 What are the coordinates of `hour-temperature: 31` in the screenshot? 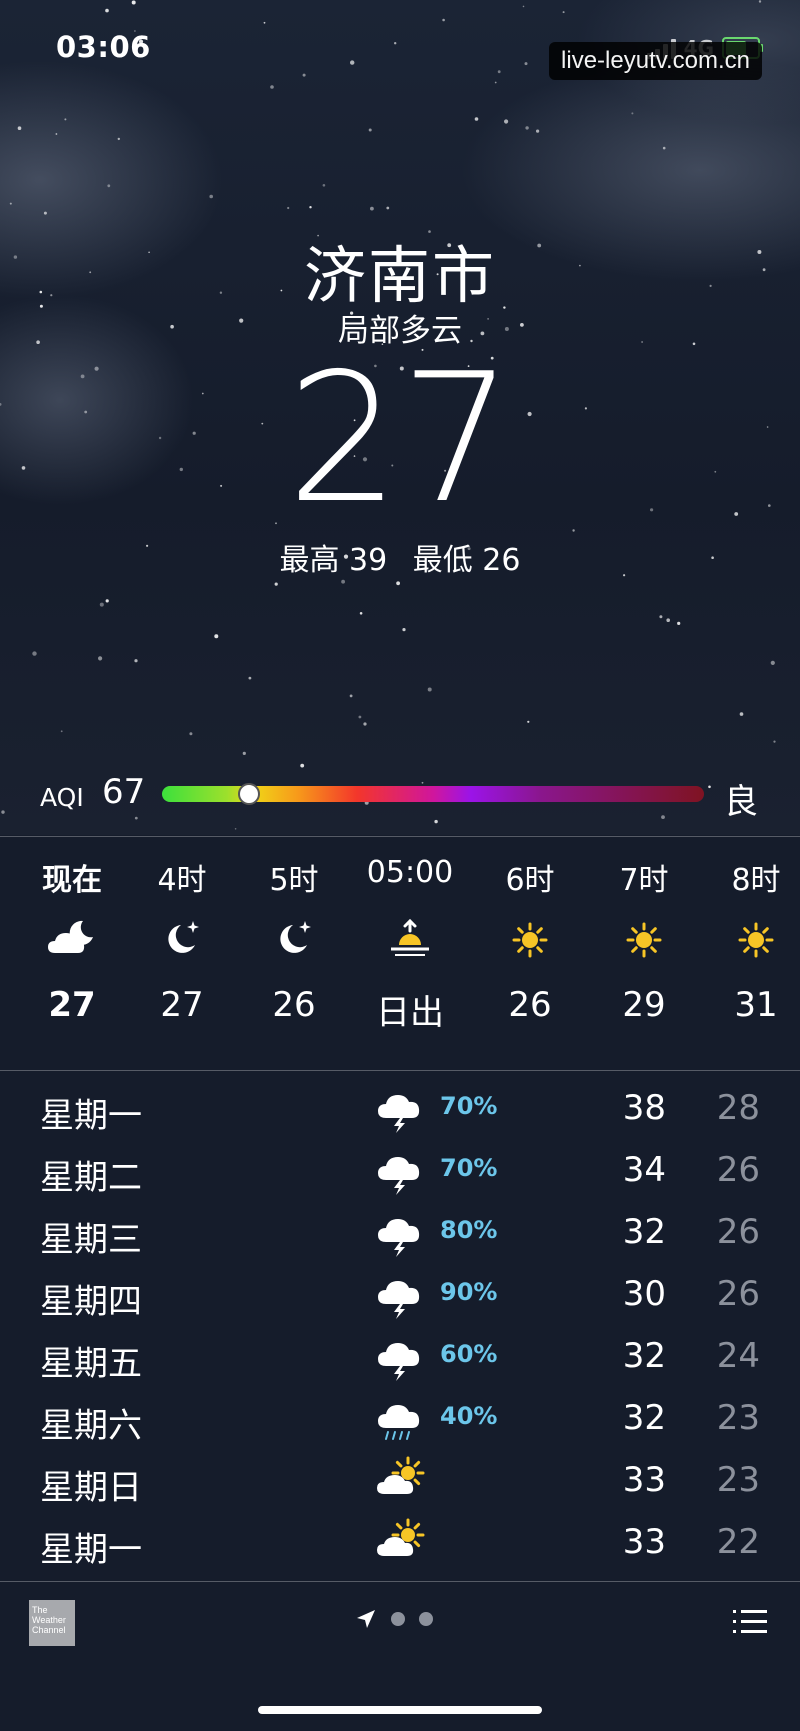 It's located at (756, 1005).